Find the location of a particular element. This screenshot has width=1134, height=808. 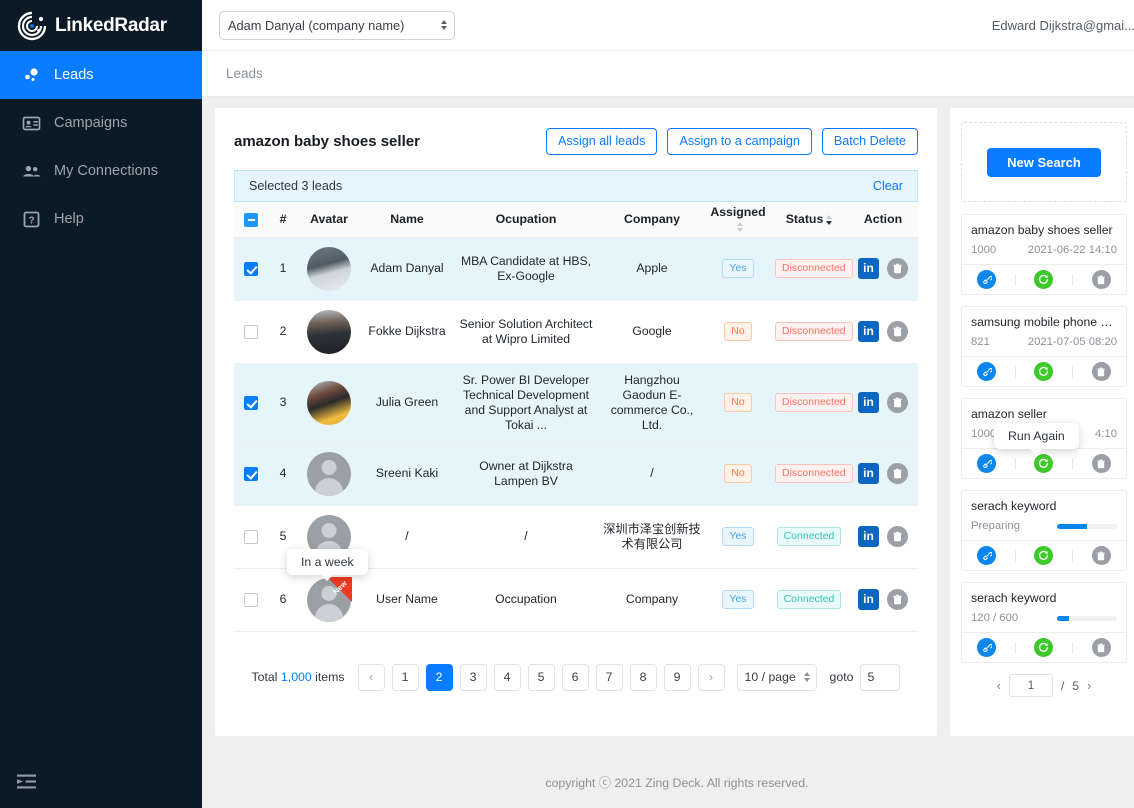

row-checkbox-cell is located at coordinates (251, 332).